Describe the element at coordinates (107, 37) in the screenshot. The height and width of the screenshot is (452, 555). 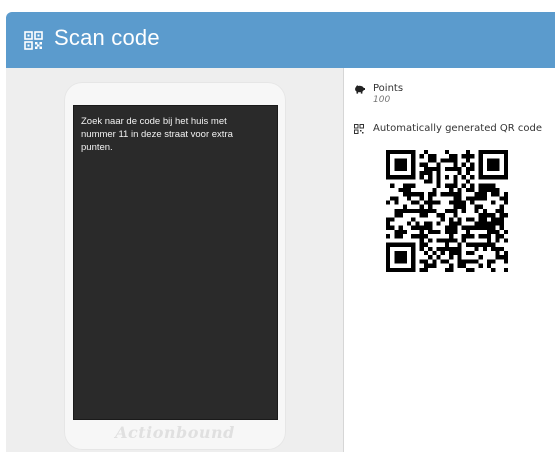
I see `page-title: Scan code` at that location.